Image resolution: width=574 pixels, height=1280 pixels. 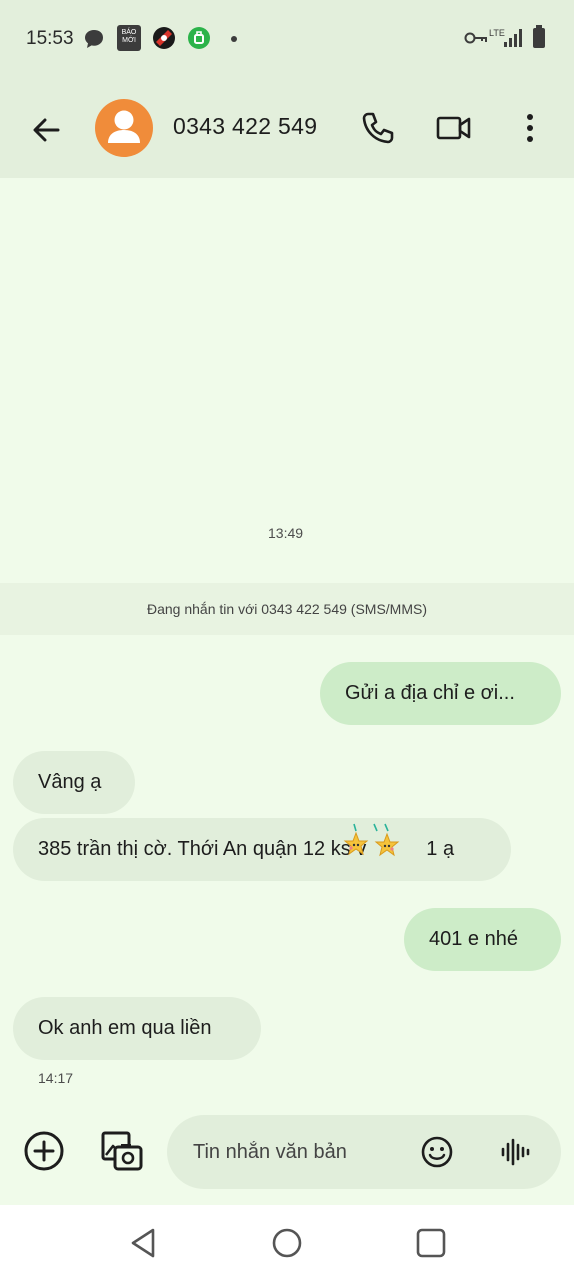 I want to click on vpn-key-icon, so click(x=475, y=38).